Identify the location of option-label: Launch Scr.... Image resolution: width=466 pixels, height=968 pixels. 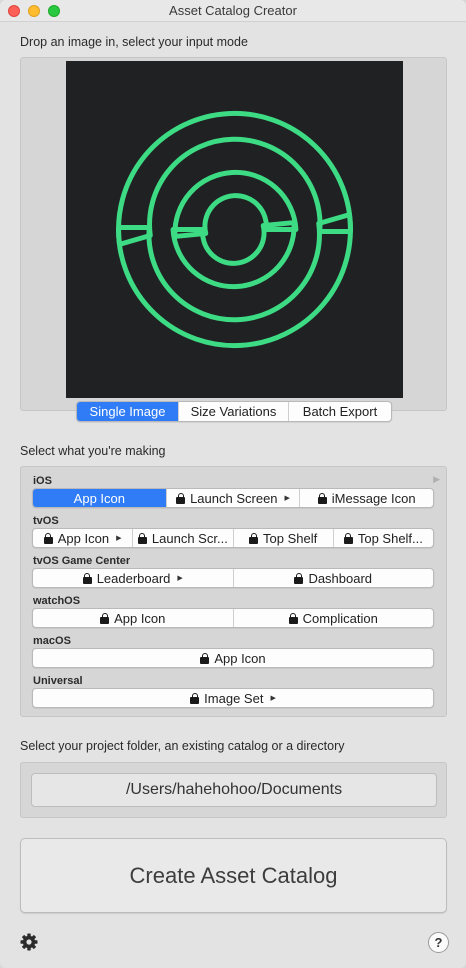
(189, 538).